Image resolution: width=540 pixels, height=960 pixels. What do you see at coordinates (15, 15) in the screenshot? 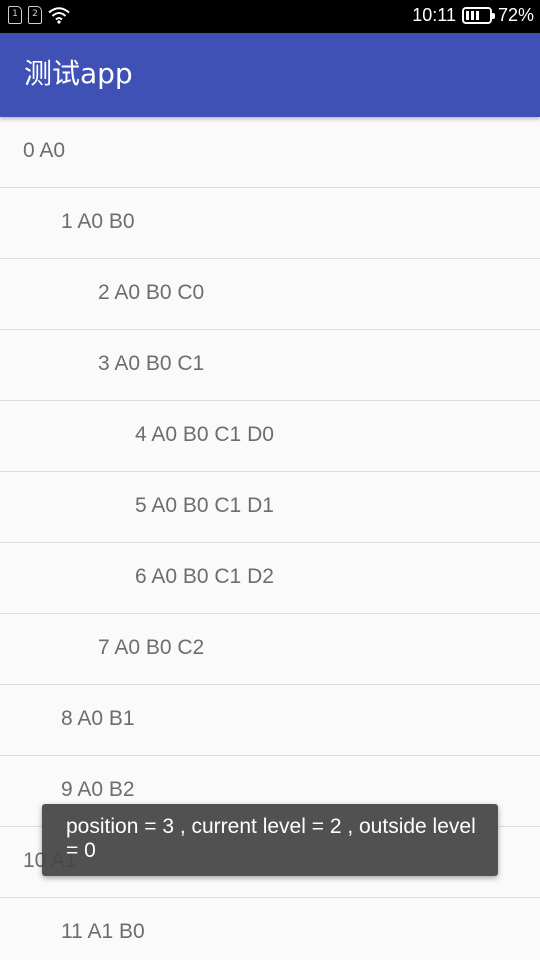
I see `sim-card-1-icon: 1` at bounding box center [15, 15].